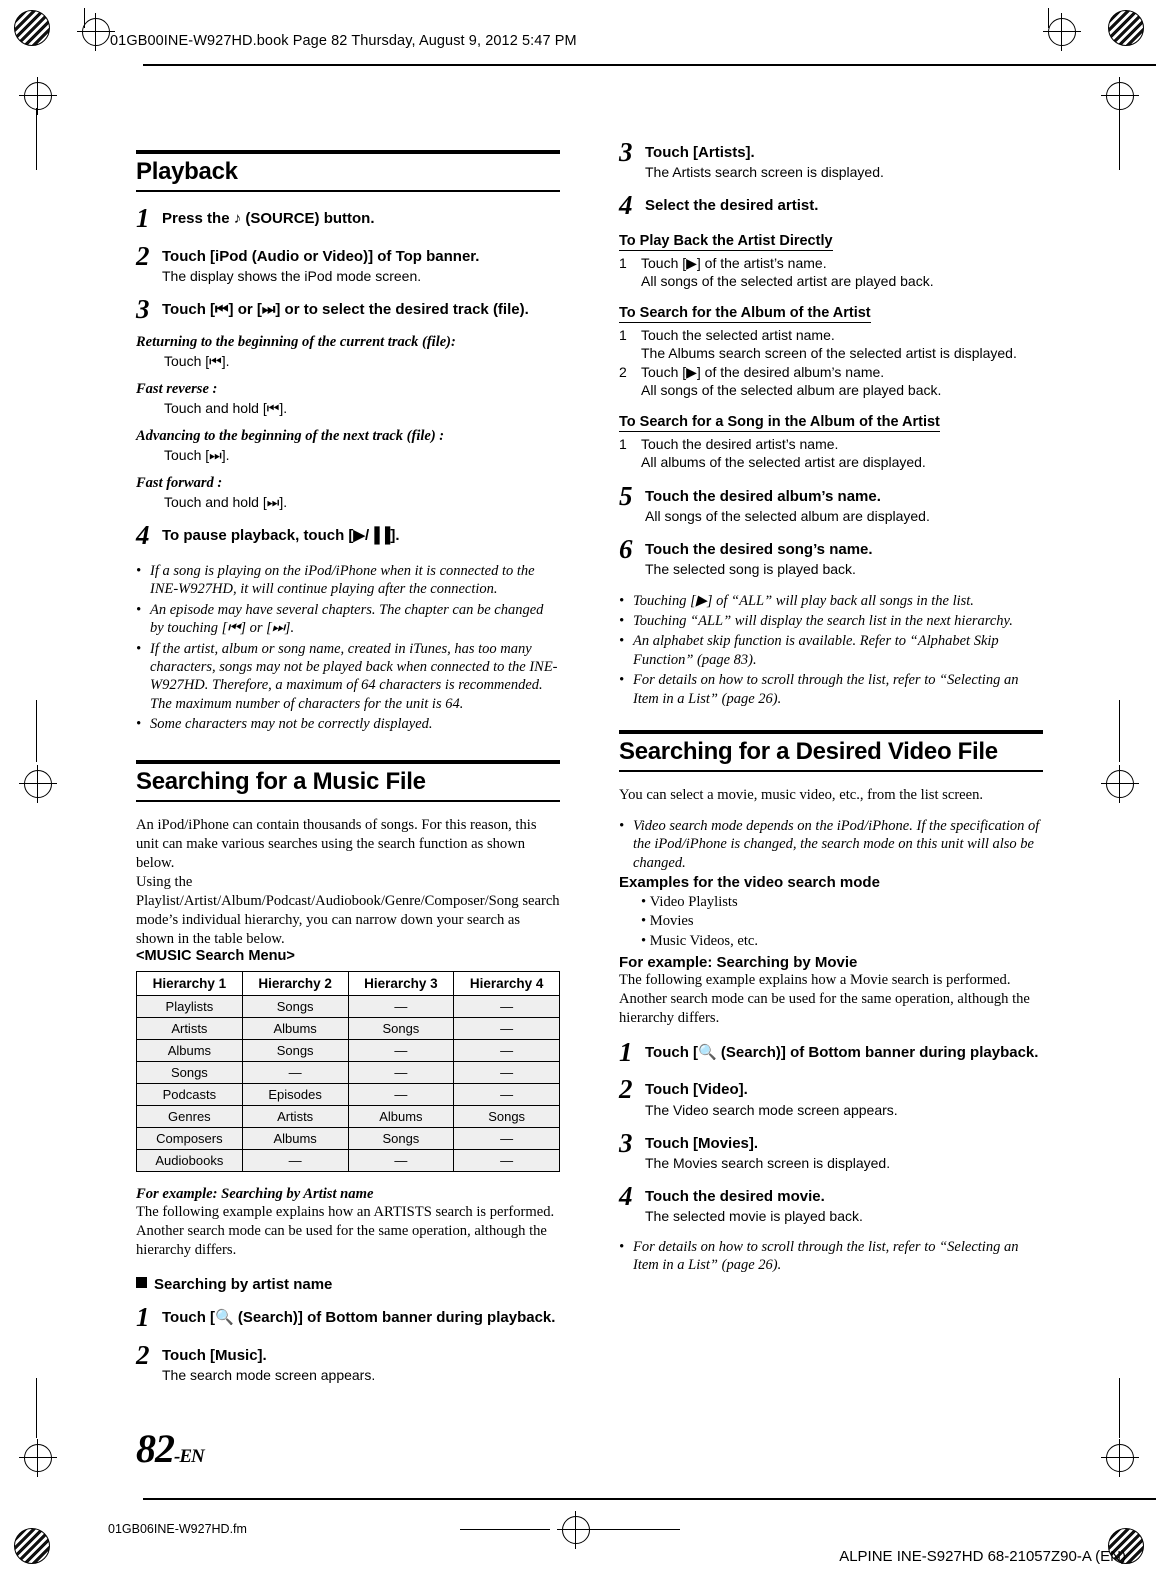  I want to click on crop-line-right-vertical, so click(1119, 139).